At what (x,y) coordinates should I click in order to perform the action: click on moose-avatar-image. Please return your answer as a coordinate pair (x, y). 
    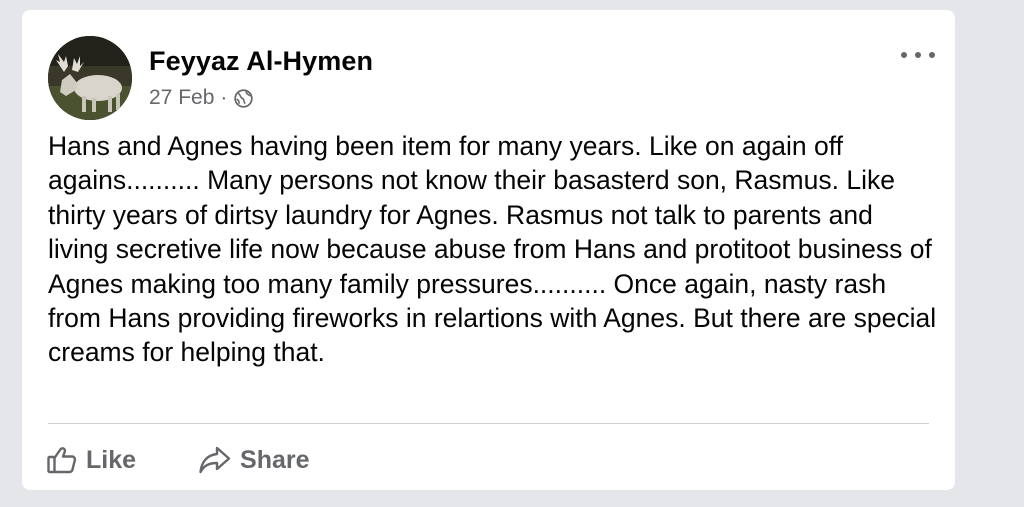
    Looking at the image, I should click on (90, 78).